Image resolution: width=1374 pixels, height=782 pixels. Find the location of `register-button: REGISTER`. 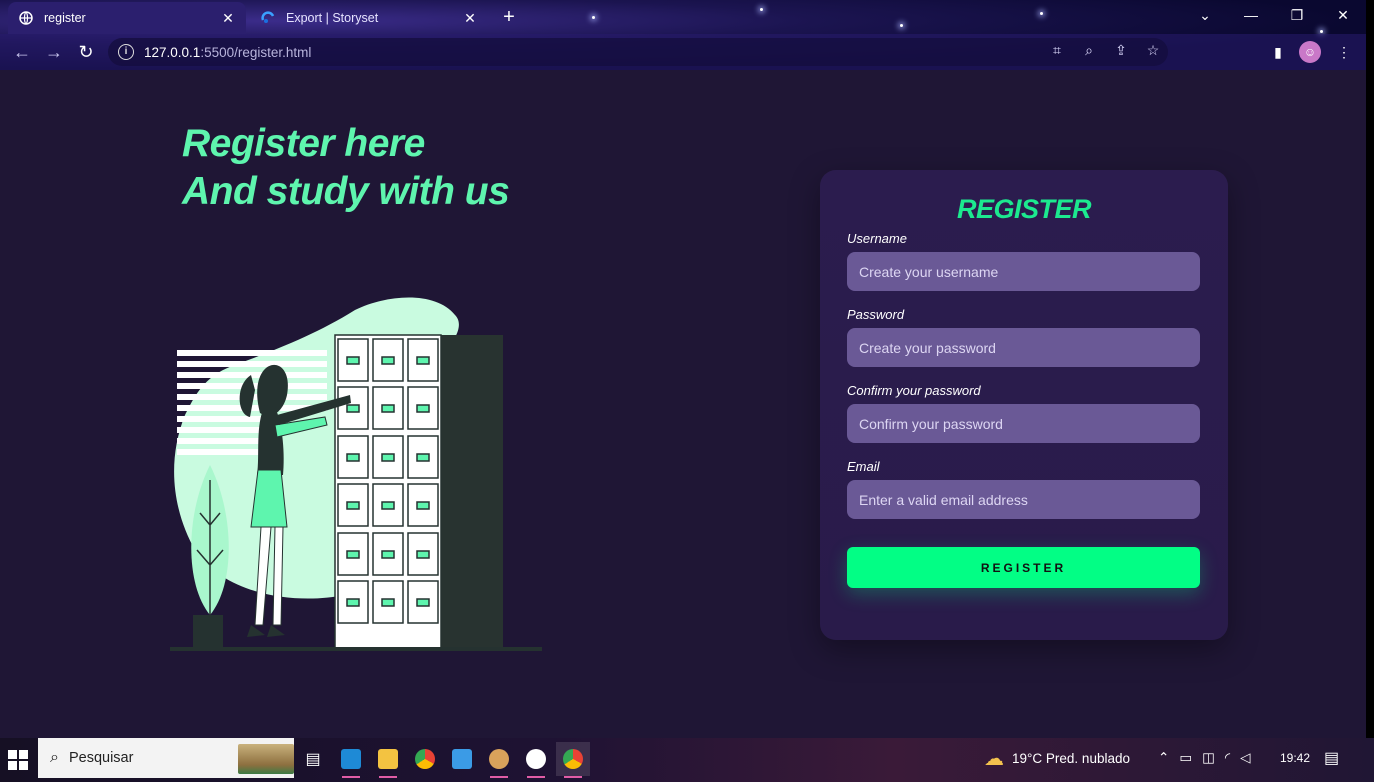

register-button: REGISTER is located at coordinates (1023, 567).